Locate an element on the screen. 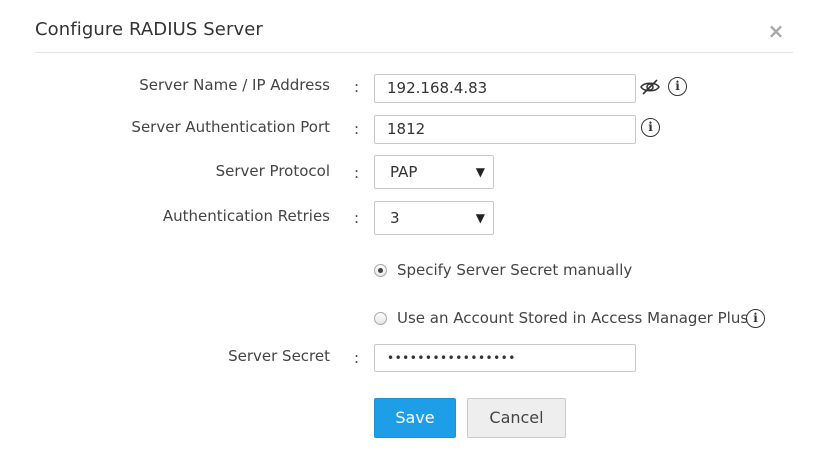 The height and width of the screenshot is (467, 827). retries-select: 3 ▼ is located at coordinates (434, 218).